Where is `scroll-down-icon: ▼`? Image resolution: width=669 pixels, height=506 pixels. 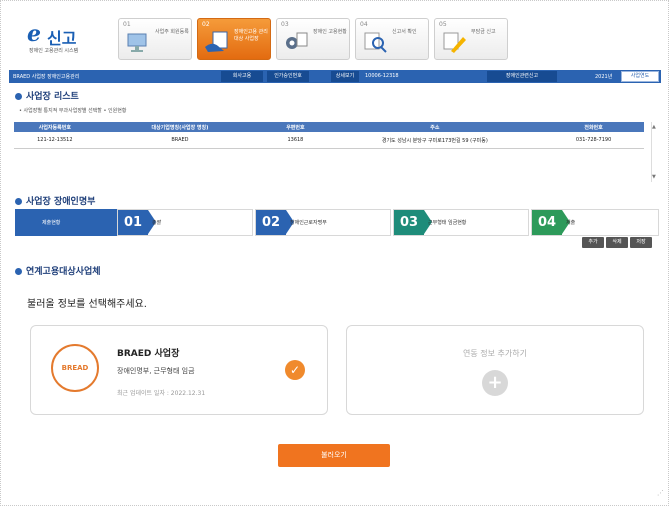
scroll-down-icon: ▼ is located at coordinates (654, 177).